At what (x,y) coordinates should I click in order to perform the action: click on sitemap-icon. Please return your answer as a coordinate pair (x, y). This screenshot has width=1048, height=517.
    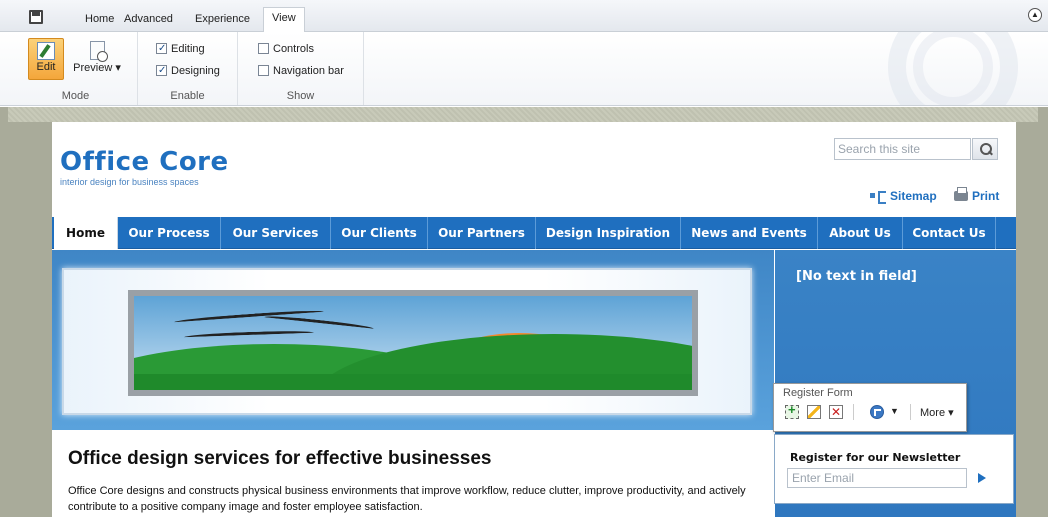
    Looking at the image, I should click on (878, 197).